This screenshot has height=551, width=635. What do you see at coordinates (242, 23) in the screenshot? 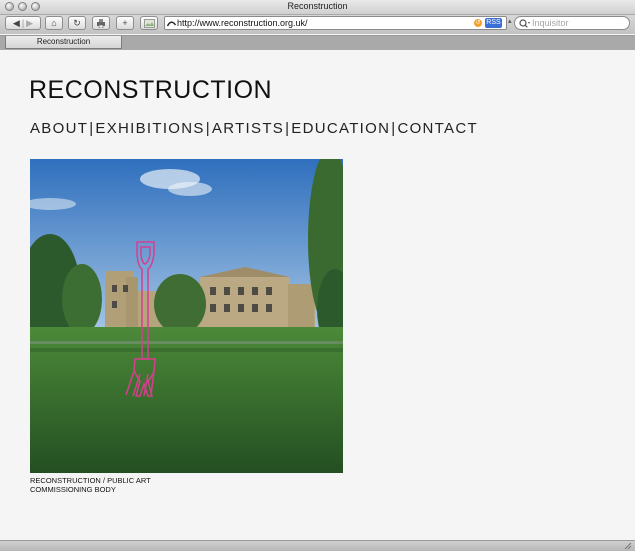
I see `url-text: http://www.reconstruction.org.uk/` at bounding box center [242, 23].